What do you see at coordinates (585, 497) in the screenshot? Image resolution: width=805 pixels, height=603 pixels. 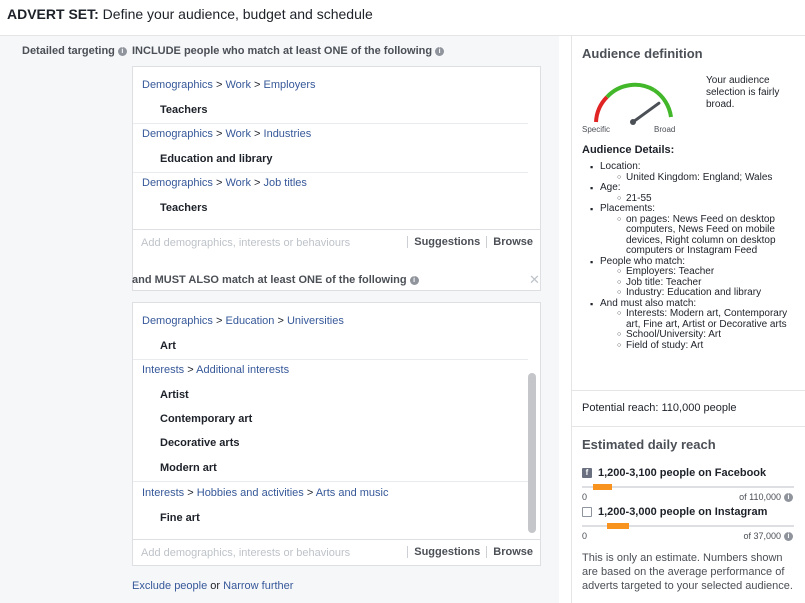 I see `facebook-reach-min: 0` at bounding box center [585, 497].